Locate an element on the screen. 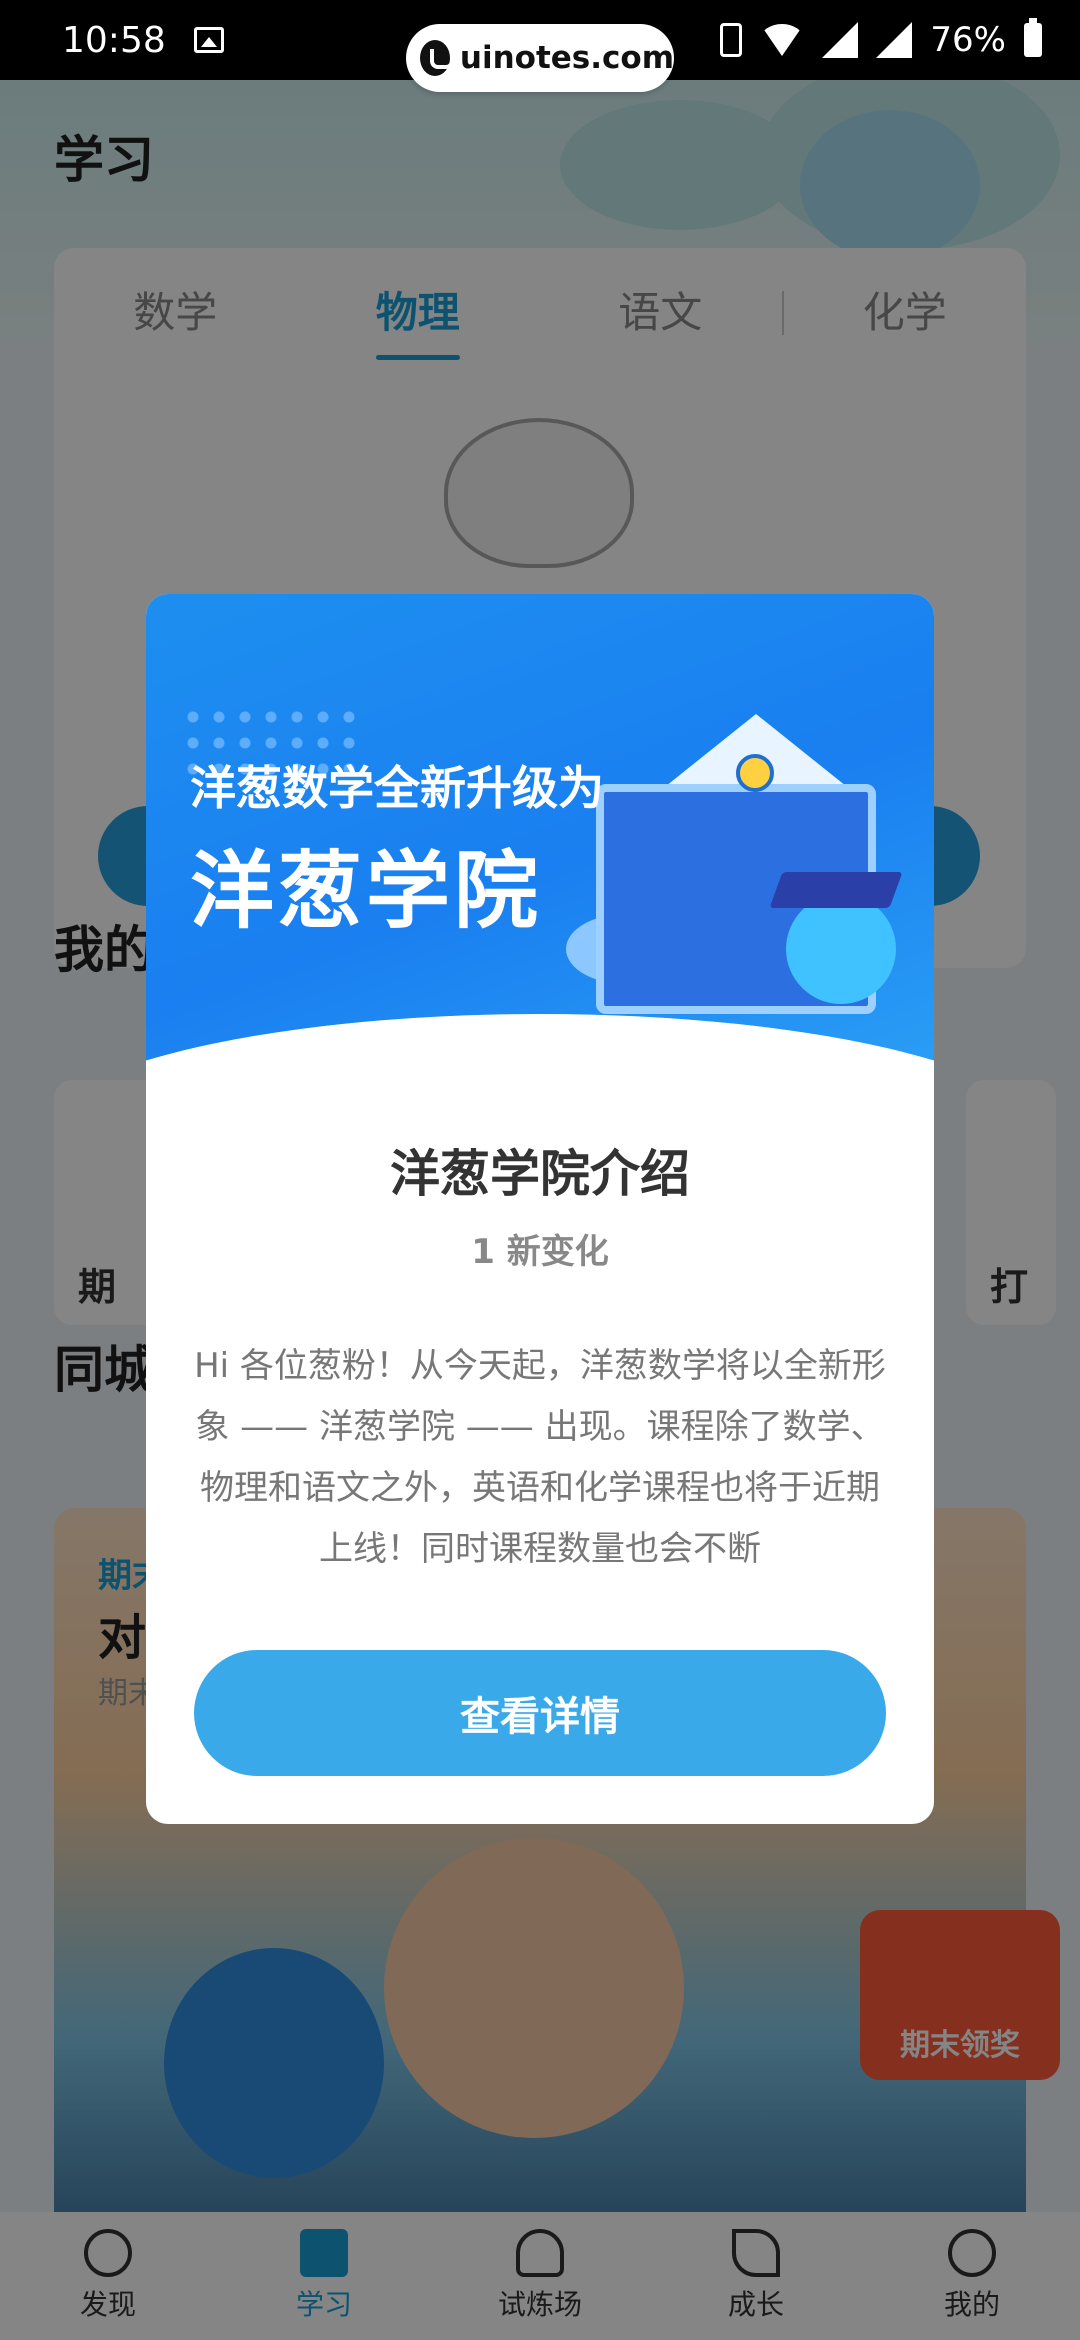 The width and height of the screenshot is (1080, 2340). vibrate-icon is located at coordinates (731, 40).